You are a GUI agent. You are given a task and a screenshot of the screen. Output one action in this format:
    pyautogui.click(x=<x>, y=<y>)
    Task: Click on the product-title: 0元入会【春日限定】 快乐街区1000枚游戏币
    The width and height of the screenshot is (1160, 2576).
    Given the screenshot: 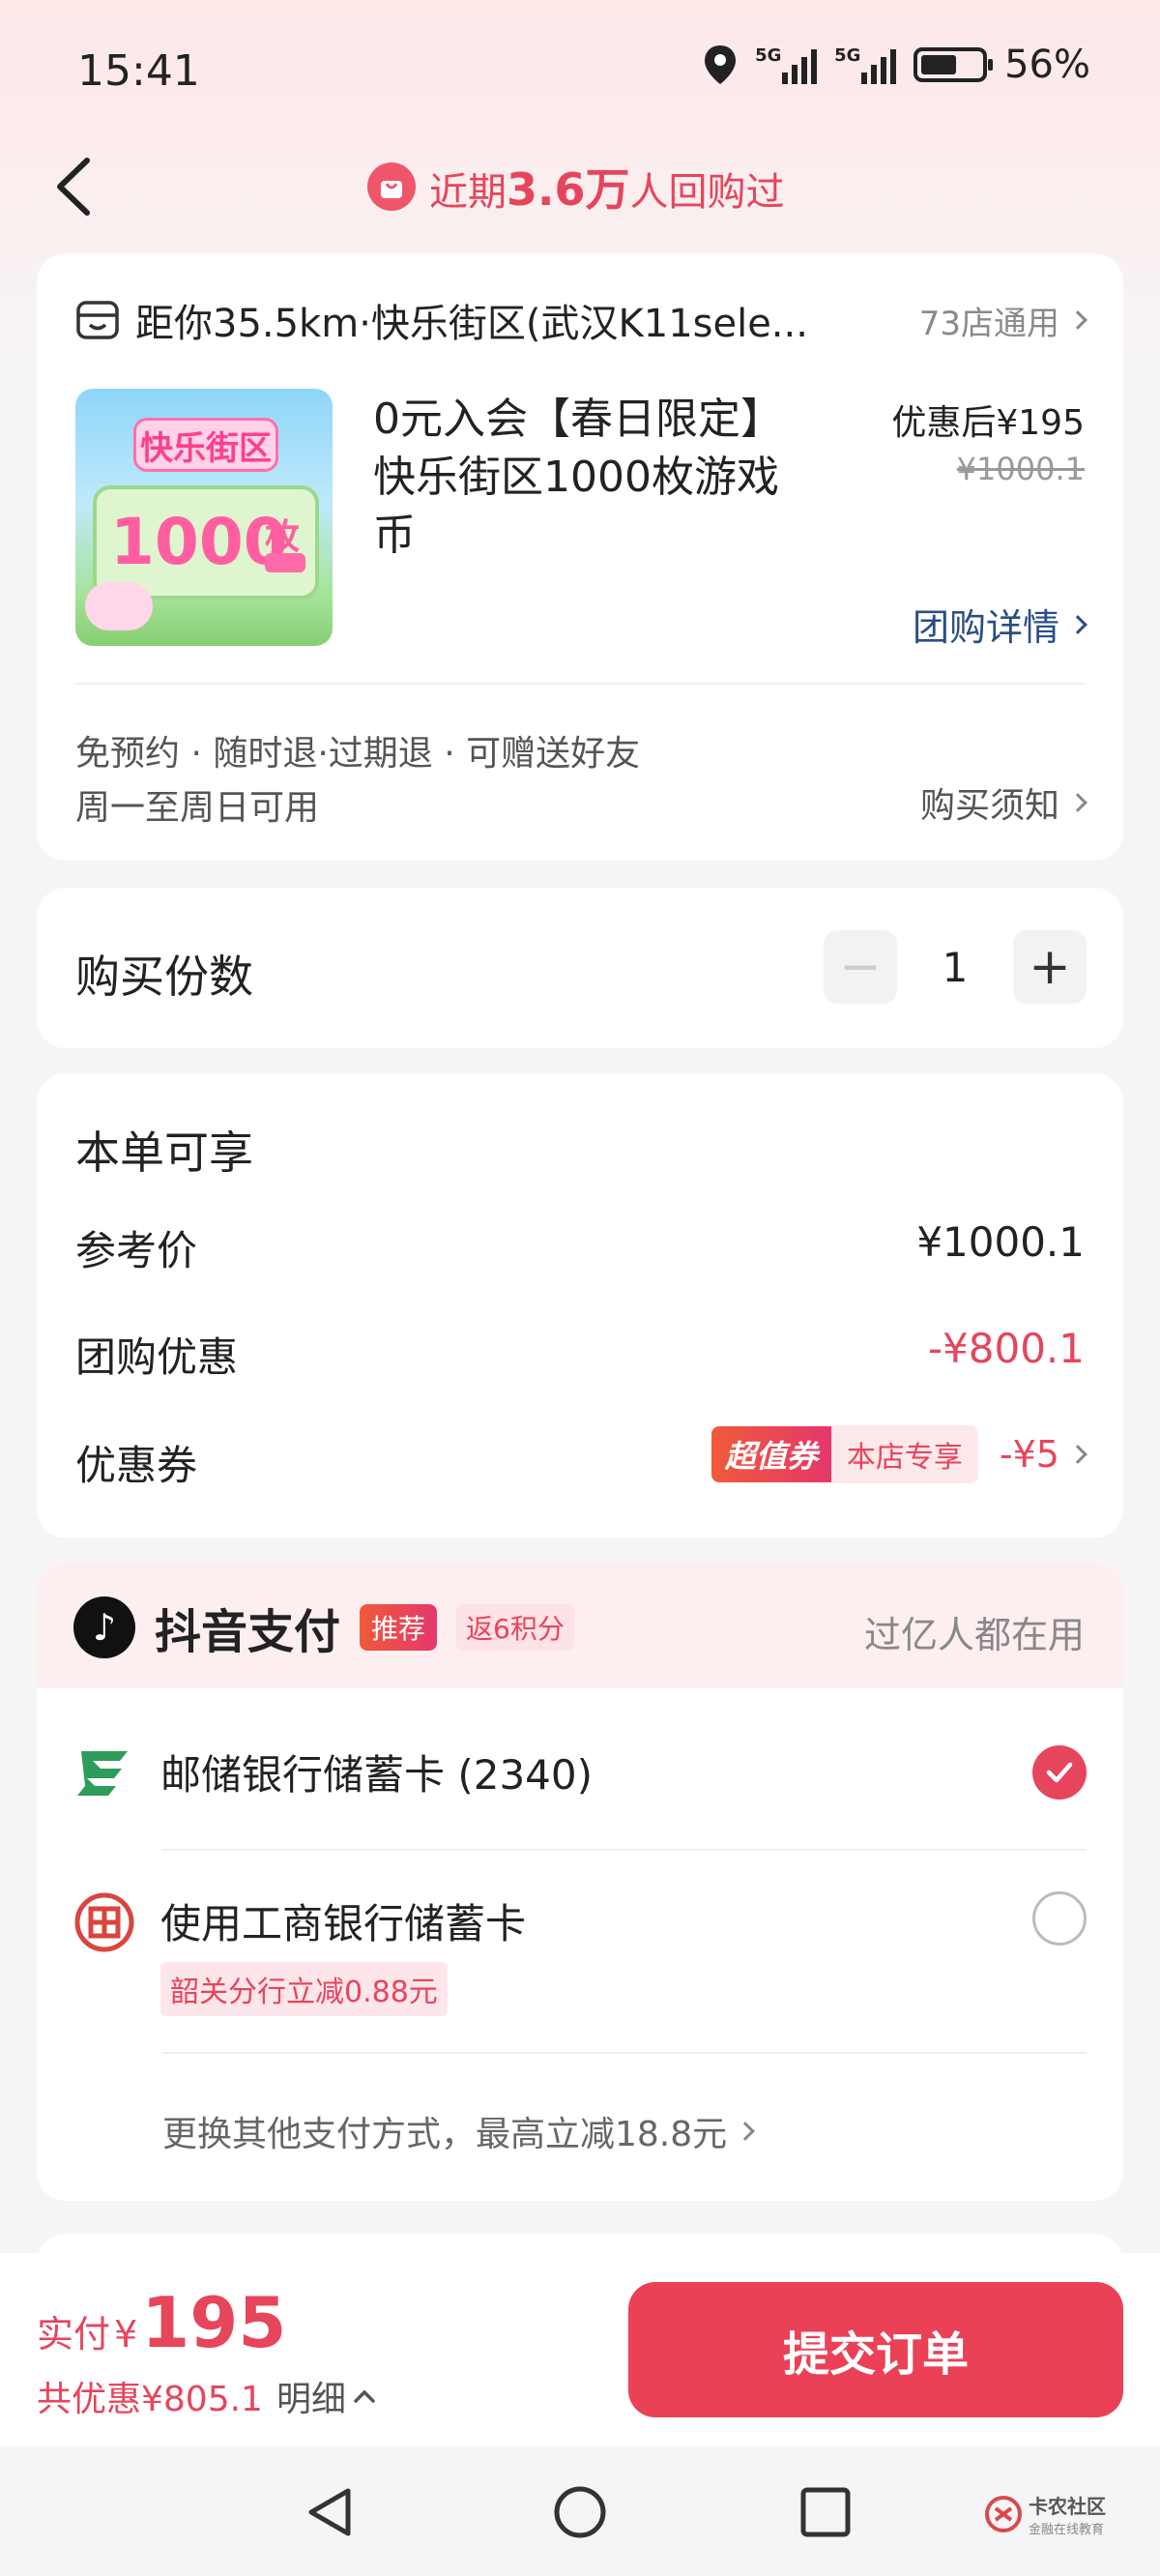 What is the action you would take?
    pyautogui.click(x=595, y=478)
    